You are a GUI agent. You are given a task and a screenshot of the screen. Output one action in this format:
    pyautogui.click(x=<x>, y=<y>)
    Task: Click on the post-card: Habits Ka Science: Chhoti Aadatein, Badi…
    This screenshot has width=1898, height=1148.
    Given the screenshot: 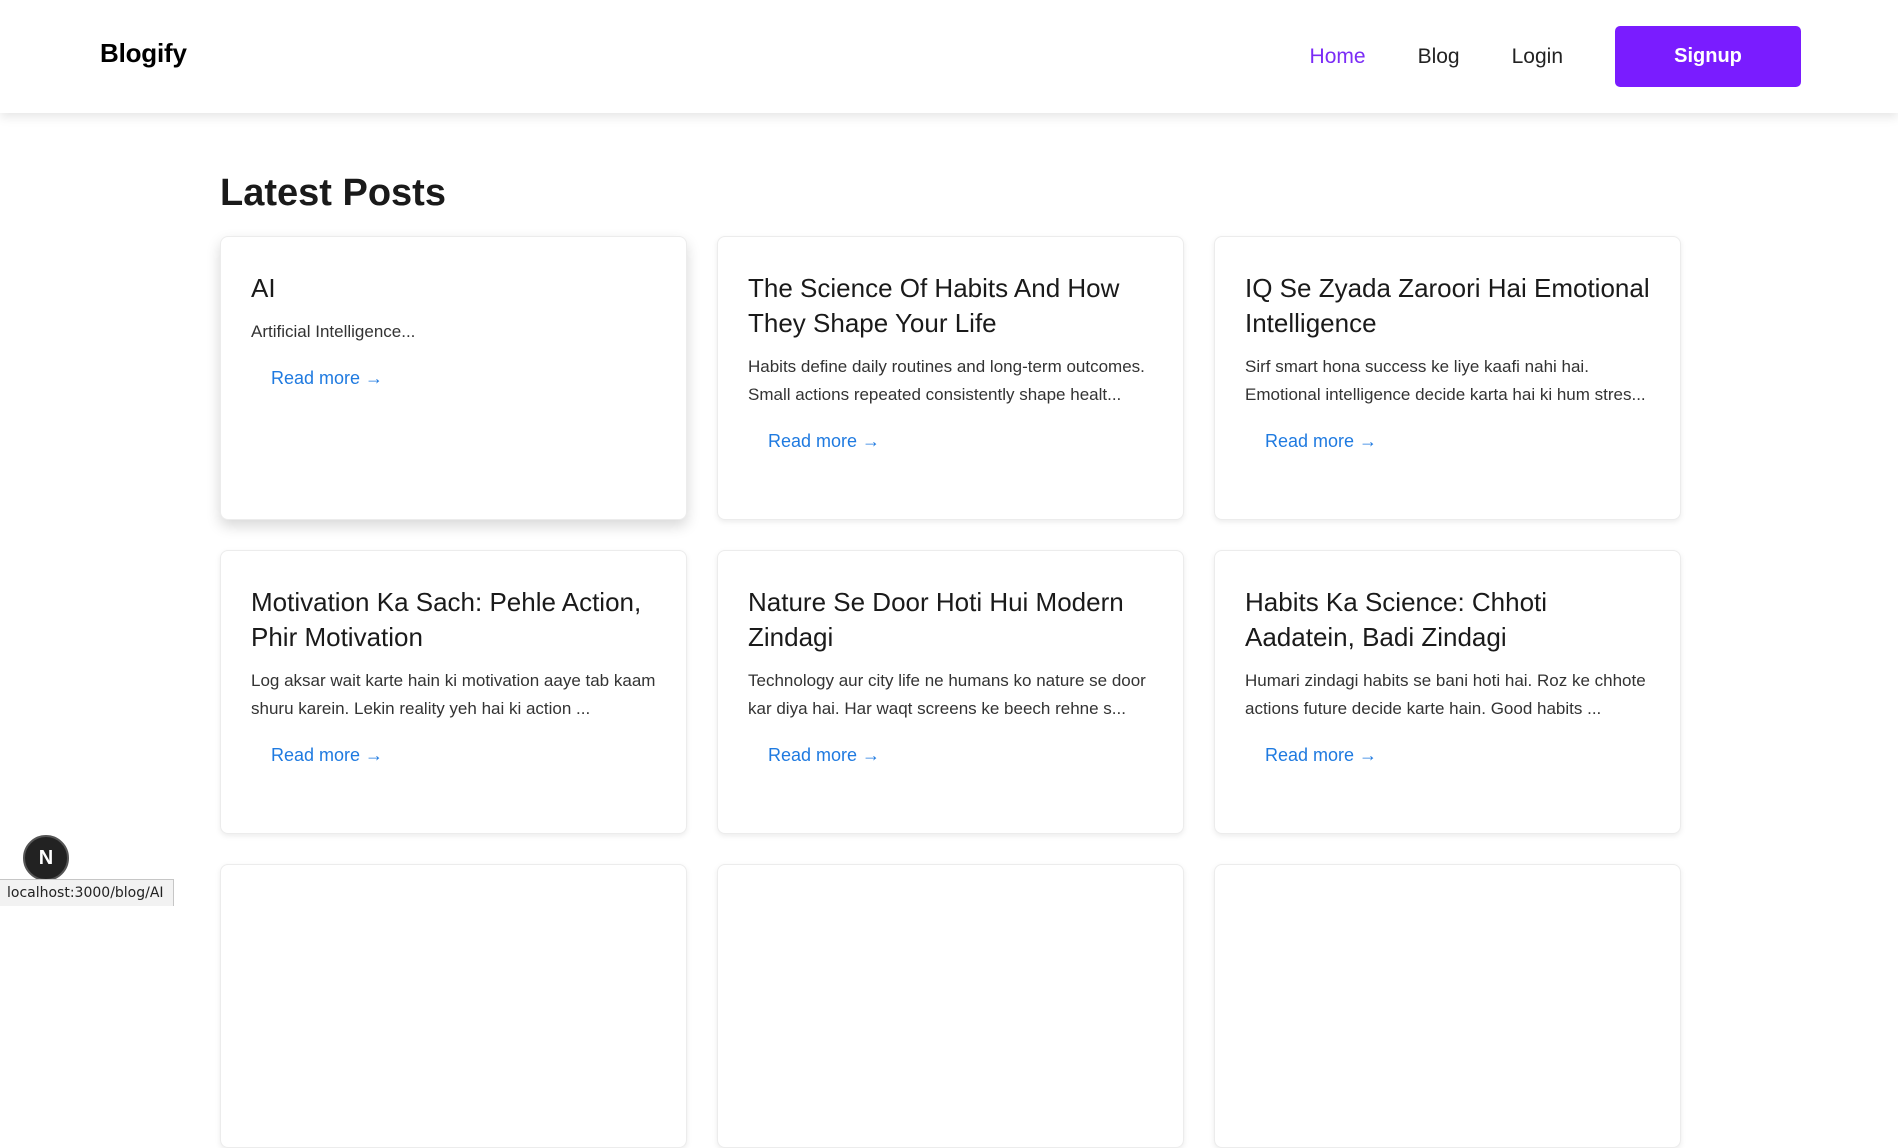 What is the action you would take?
    pyautogui.click(x=1447, y=692)
    